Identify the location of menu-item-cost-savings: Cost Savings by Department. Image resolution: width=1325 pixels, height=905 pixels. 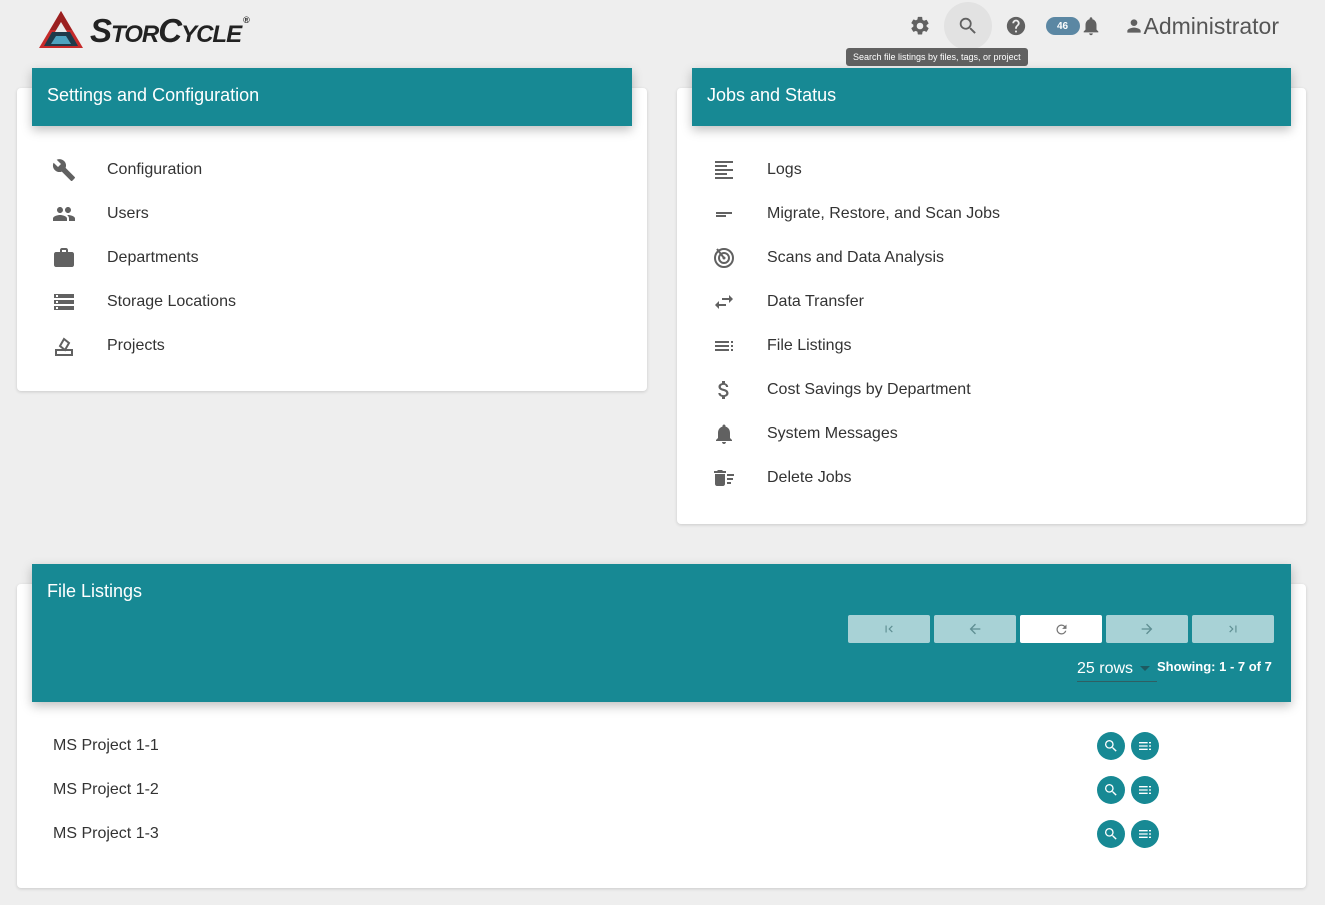
(991, 390).